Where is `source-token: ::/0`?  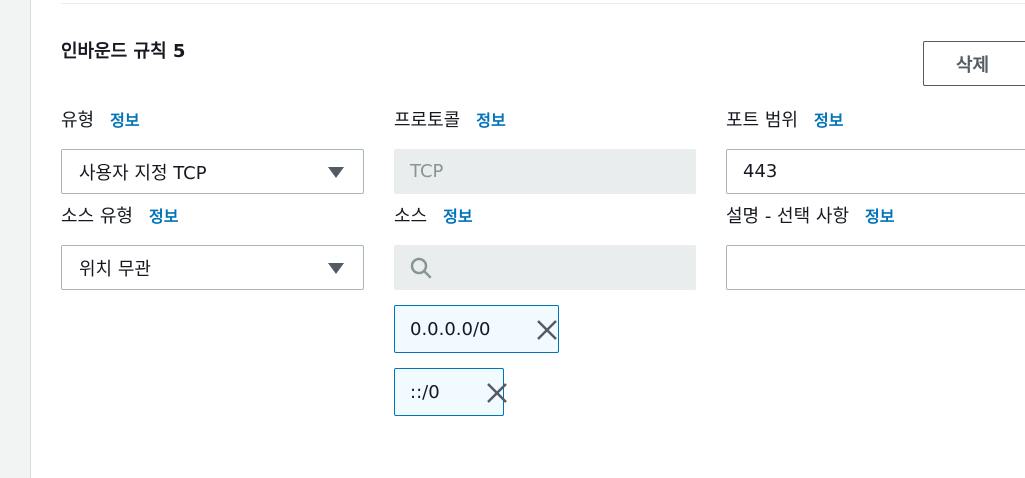 source-token: ::/0 is located at coordinates (450, 392).